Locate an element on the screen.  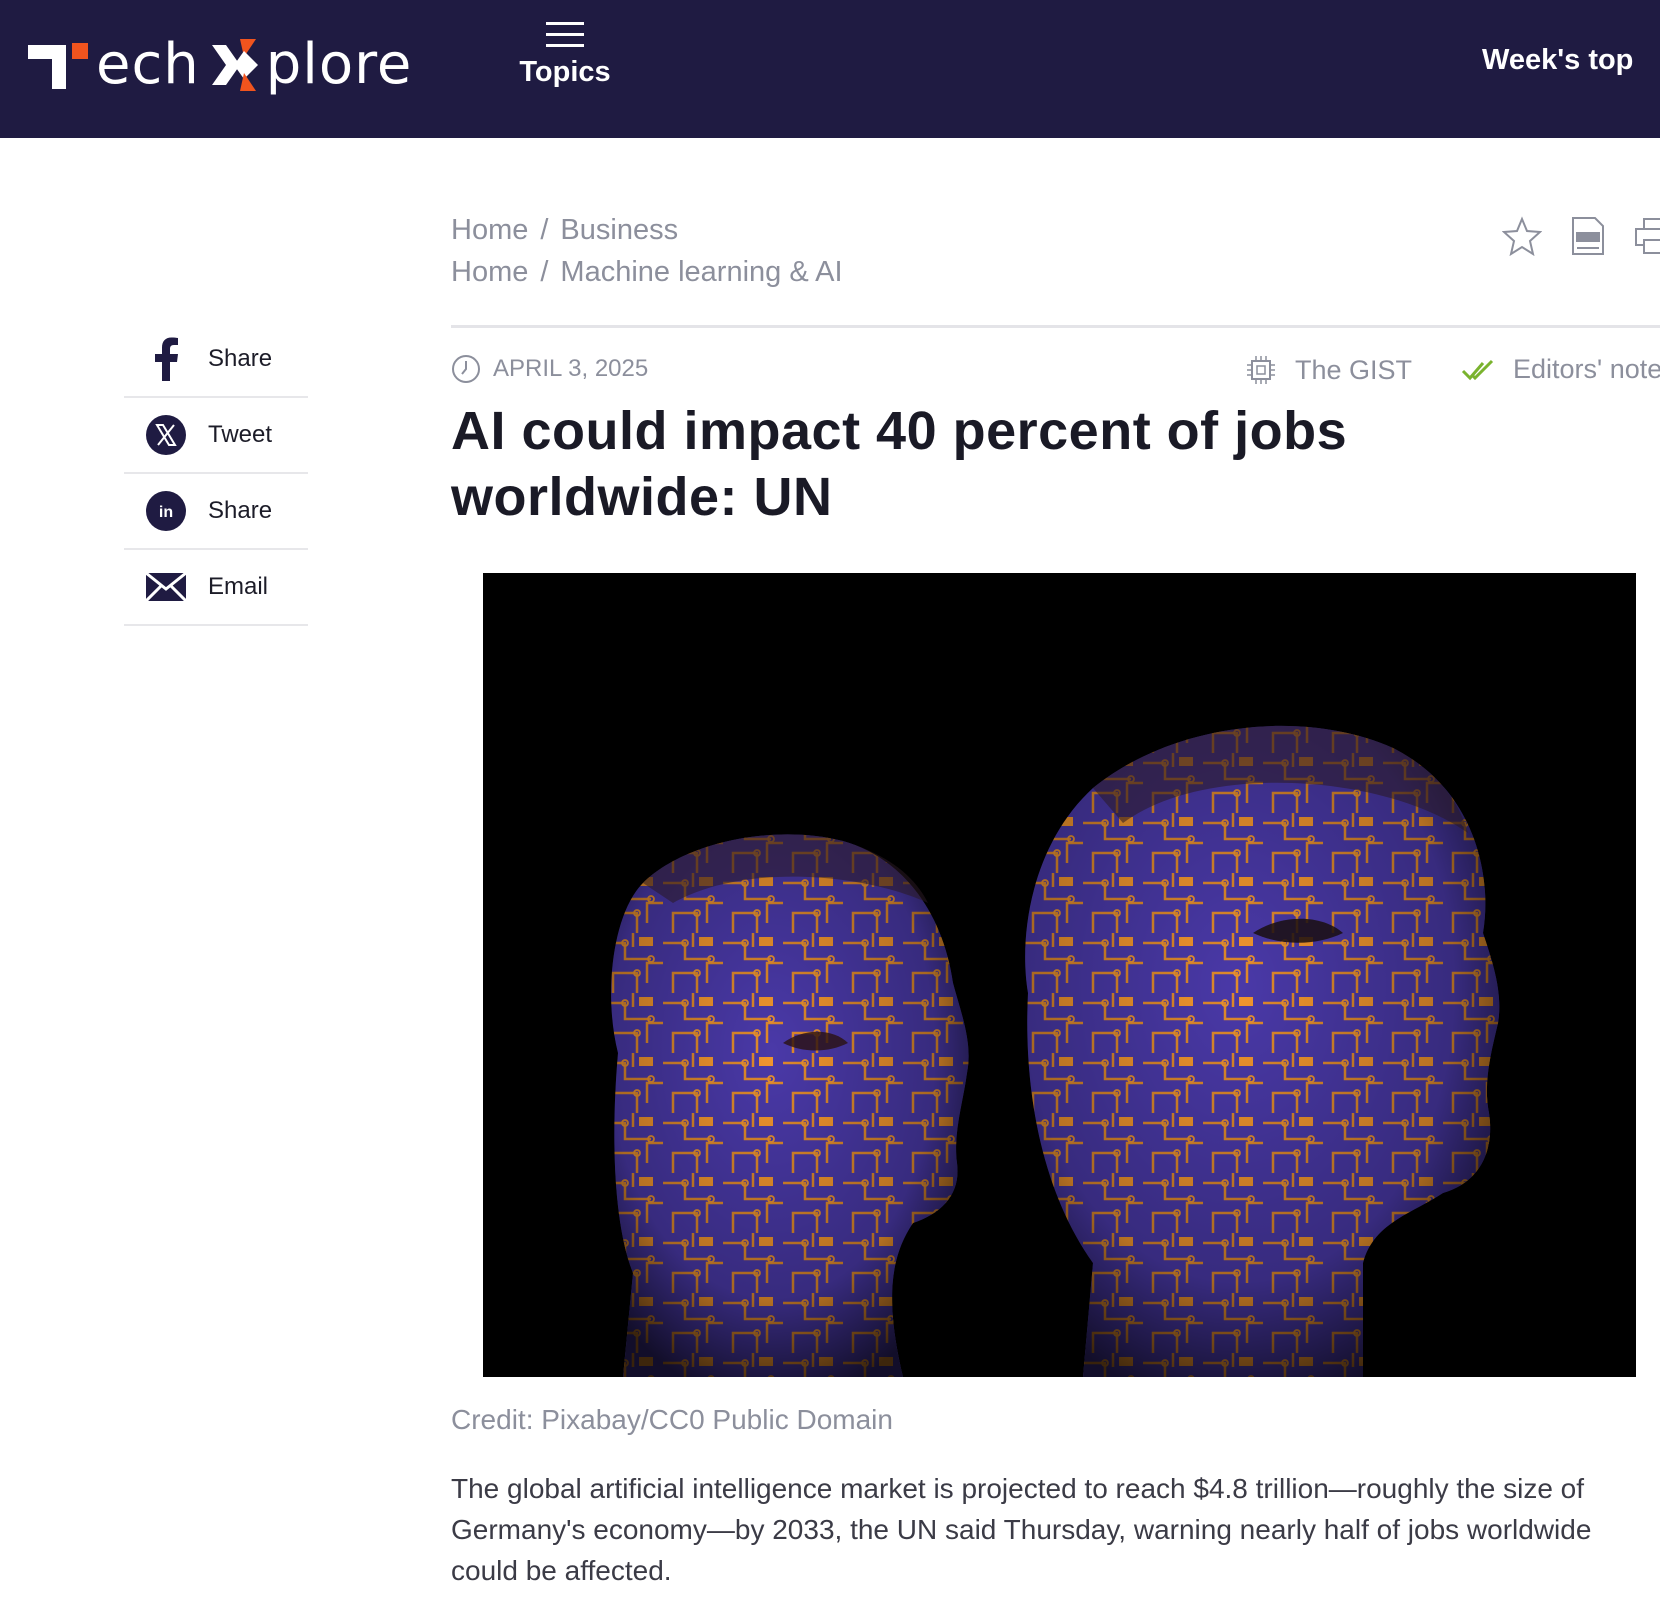
share-rail: Share Tweet in Share Email is located at coordinates (216, 474).